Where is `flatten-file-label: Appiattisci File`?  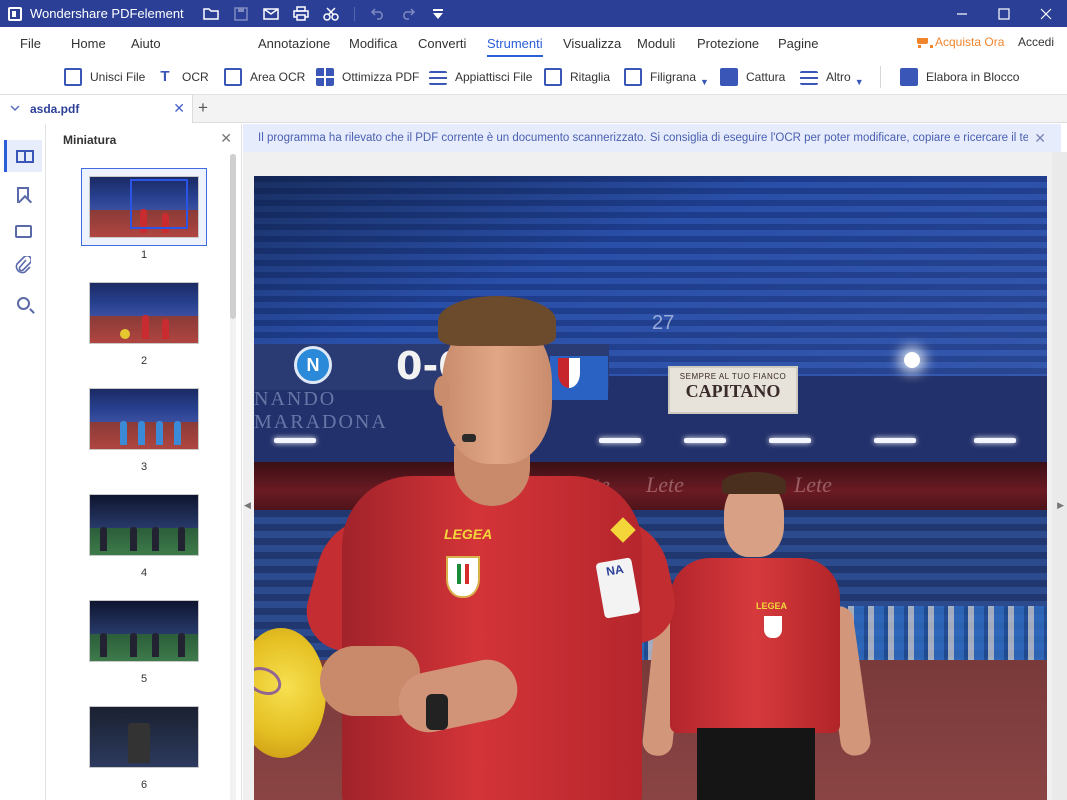 flatten-file-label: Appiattisci File is located at coordinates (494, 77).